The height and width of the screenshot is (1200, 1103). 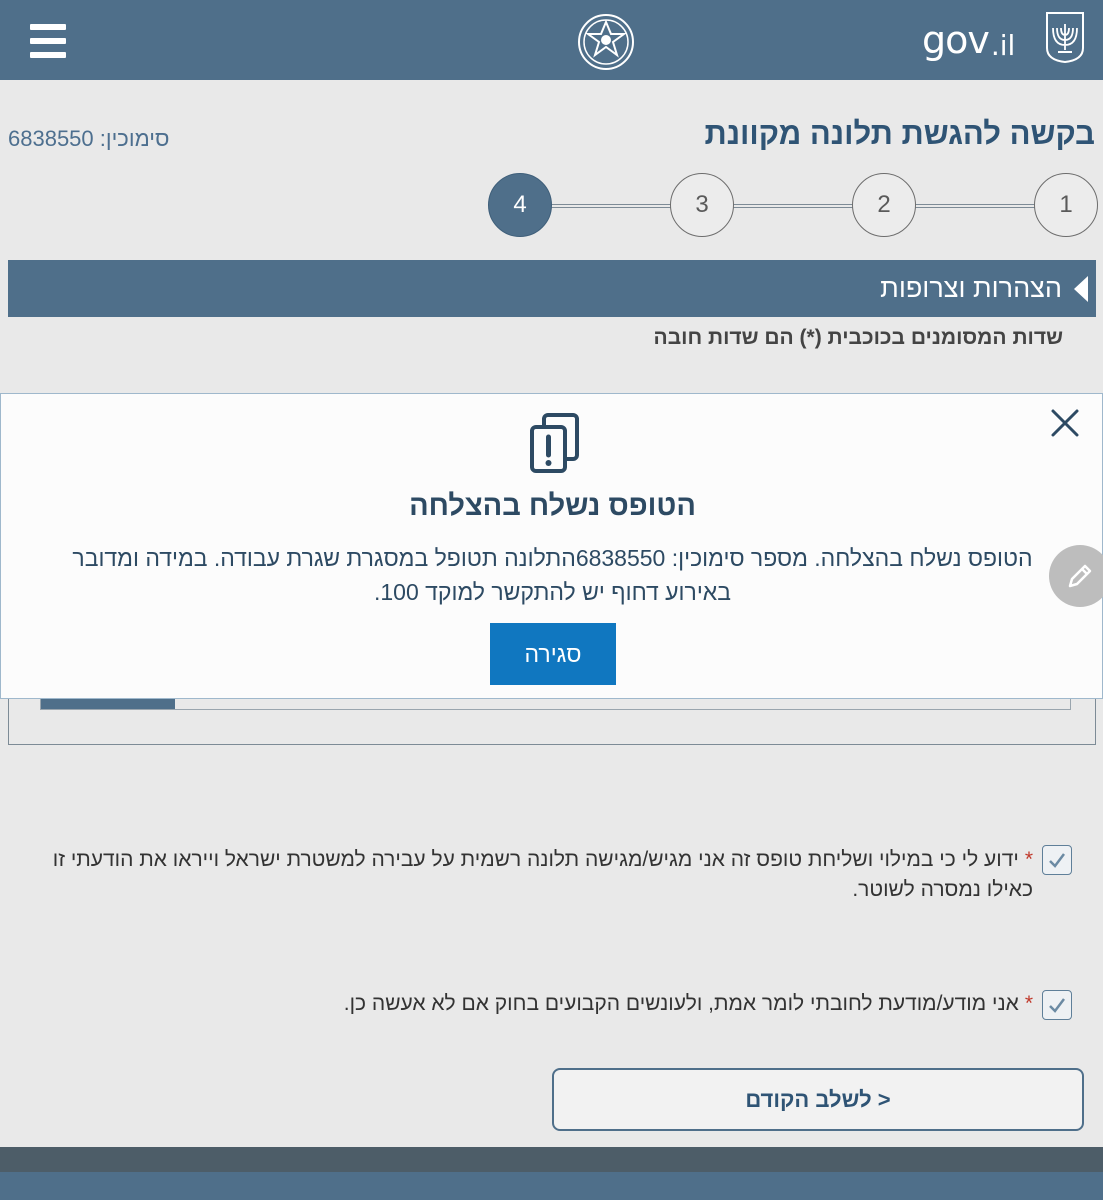 I want to click on step-4: 4, so click(x=520, y=205).